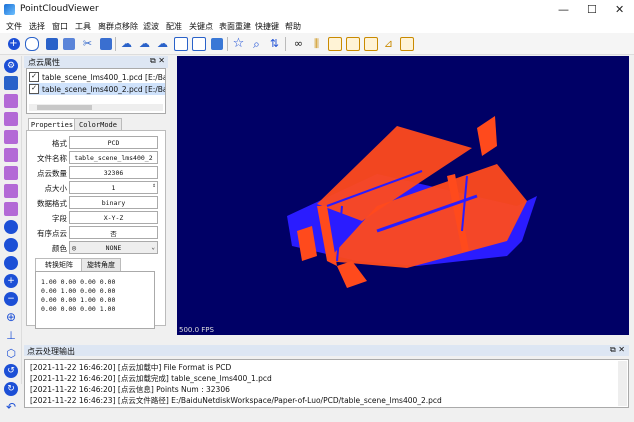 The height and width of the screenshot is (422, 634). Describe the element at coordinates (267, 26) in the screenshot. I see `menu-shortcuts: 快捷键` at that location.